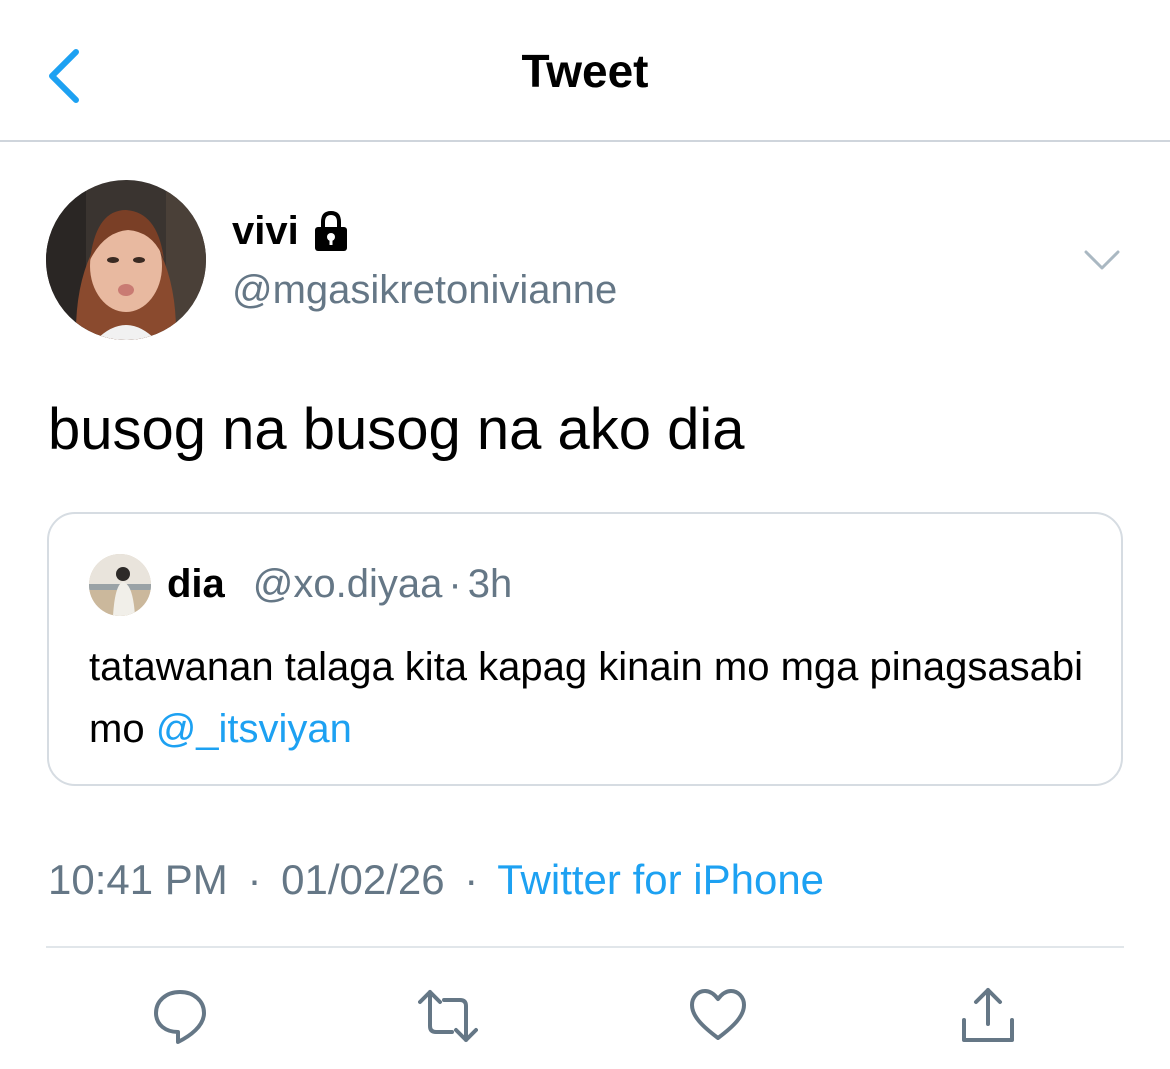 The image size is (1170, 1069). Describe the element at coordinates (490, 583) in the screenshot. I see `quoted-age: 3h` at that location.